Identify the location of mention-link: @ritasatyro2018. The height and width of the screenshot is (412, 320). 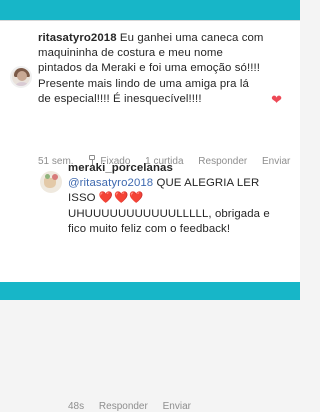
(110, 183).